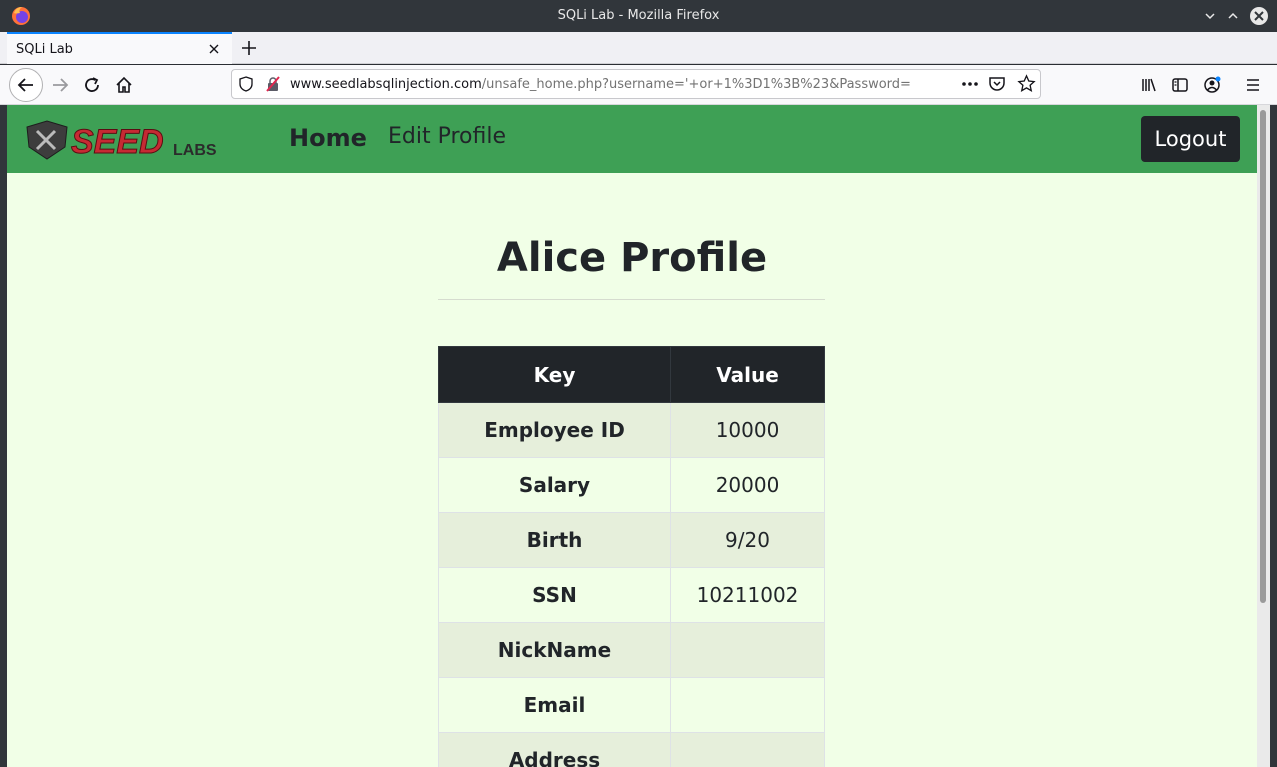 This screenshot has width=1277, height=767. I want to click on window-border-left, so click(3, 436).